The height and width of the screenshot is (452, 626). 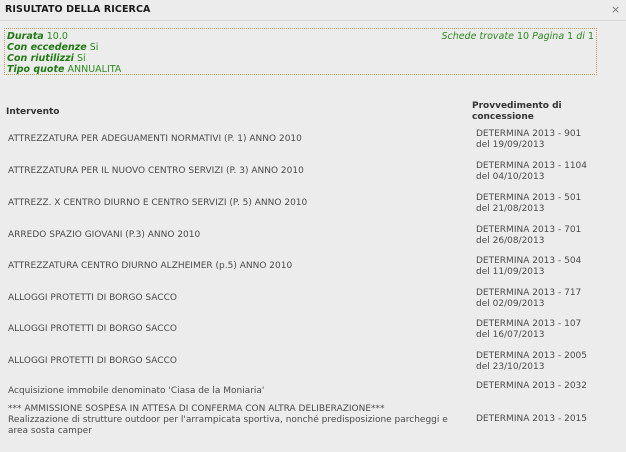 I want to click on provvedimento-determina: DETERMINA 2013 - 2005, so click(x=532, y=356).